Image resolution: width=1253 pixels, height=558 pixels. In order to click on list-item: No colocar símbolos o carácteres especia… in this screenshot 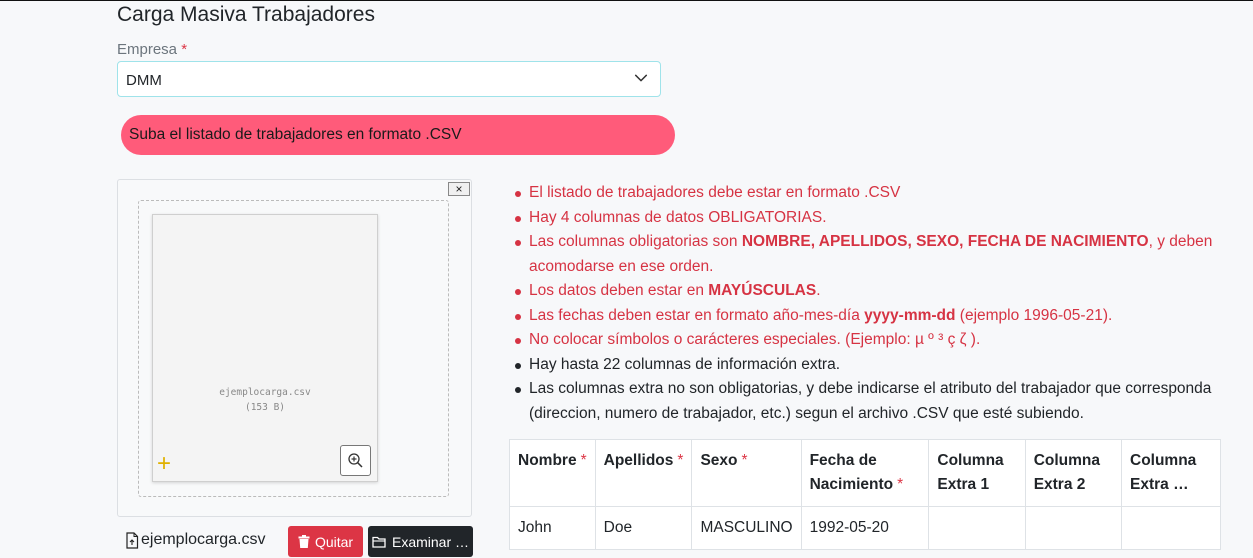, I will do `click(874, 340)`.